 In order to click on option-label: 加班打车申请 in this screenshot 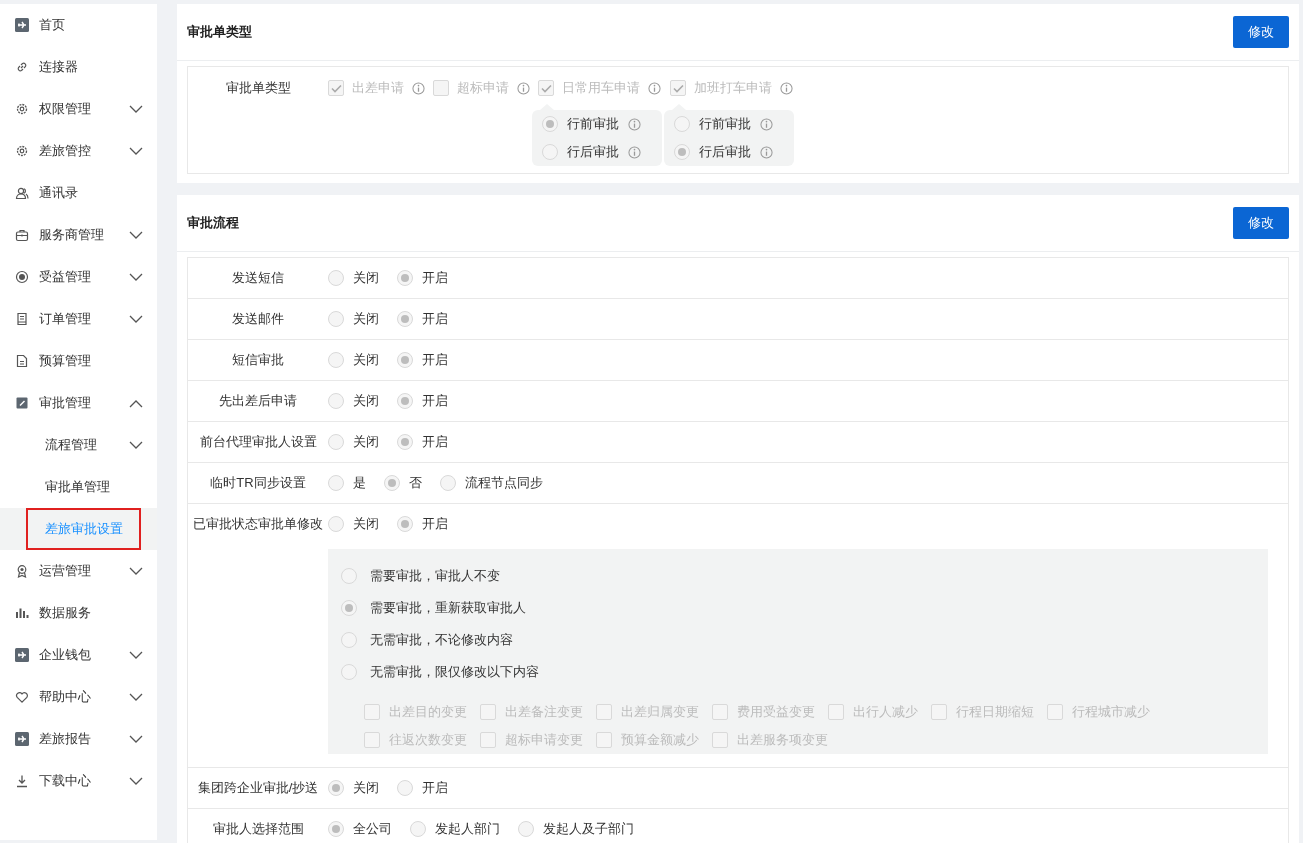, I will do `click(733, 88)`.